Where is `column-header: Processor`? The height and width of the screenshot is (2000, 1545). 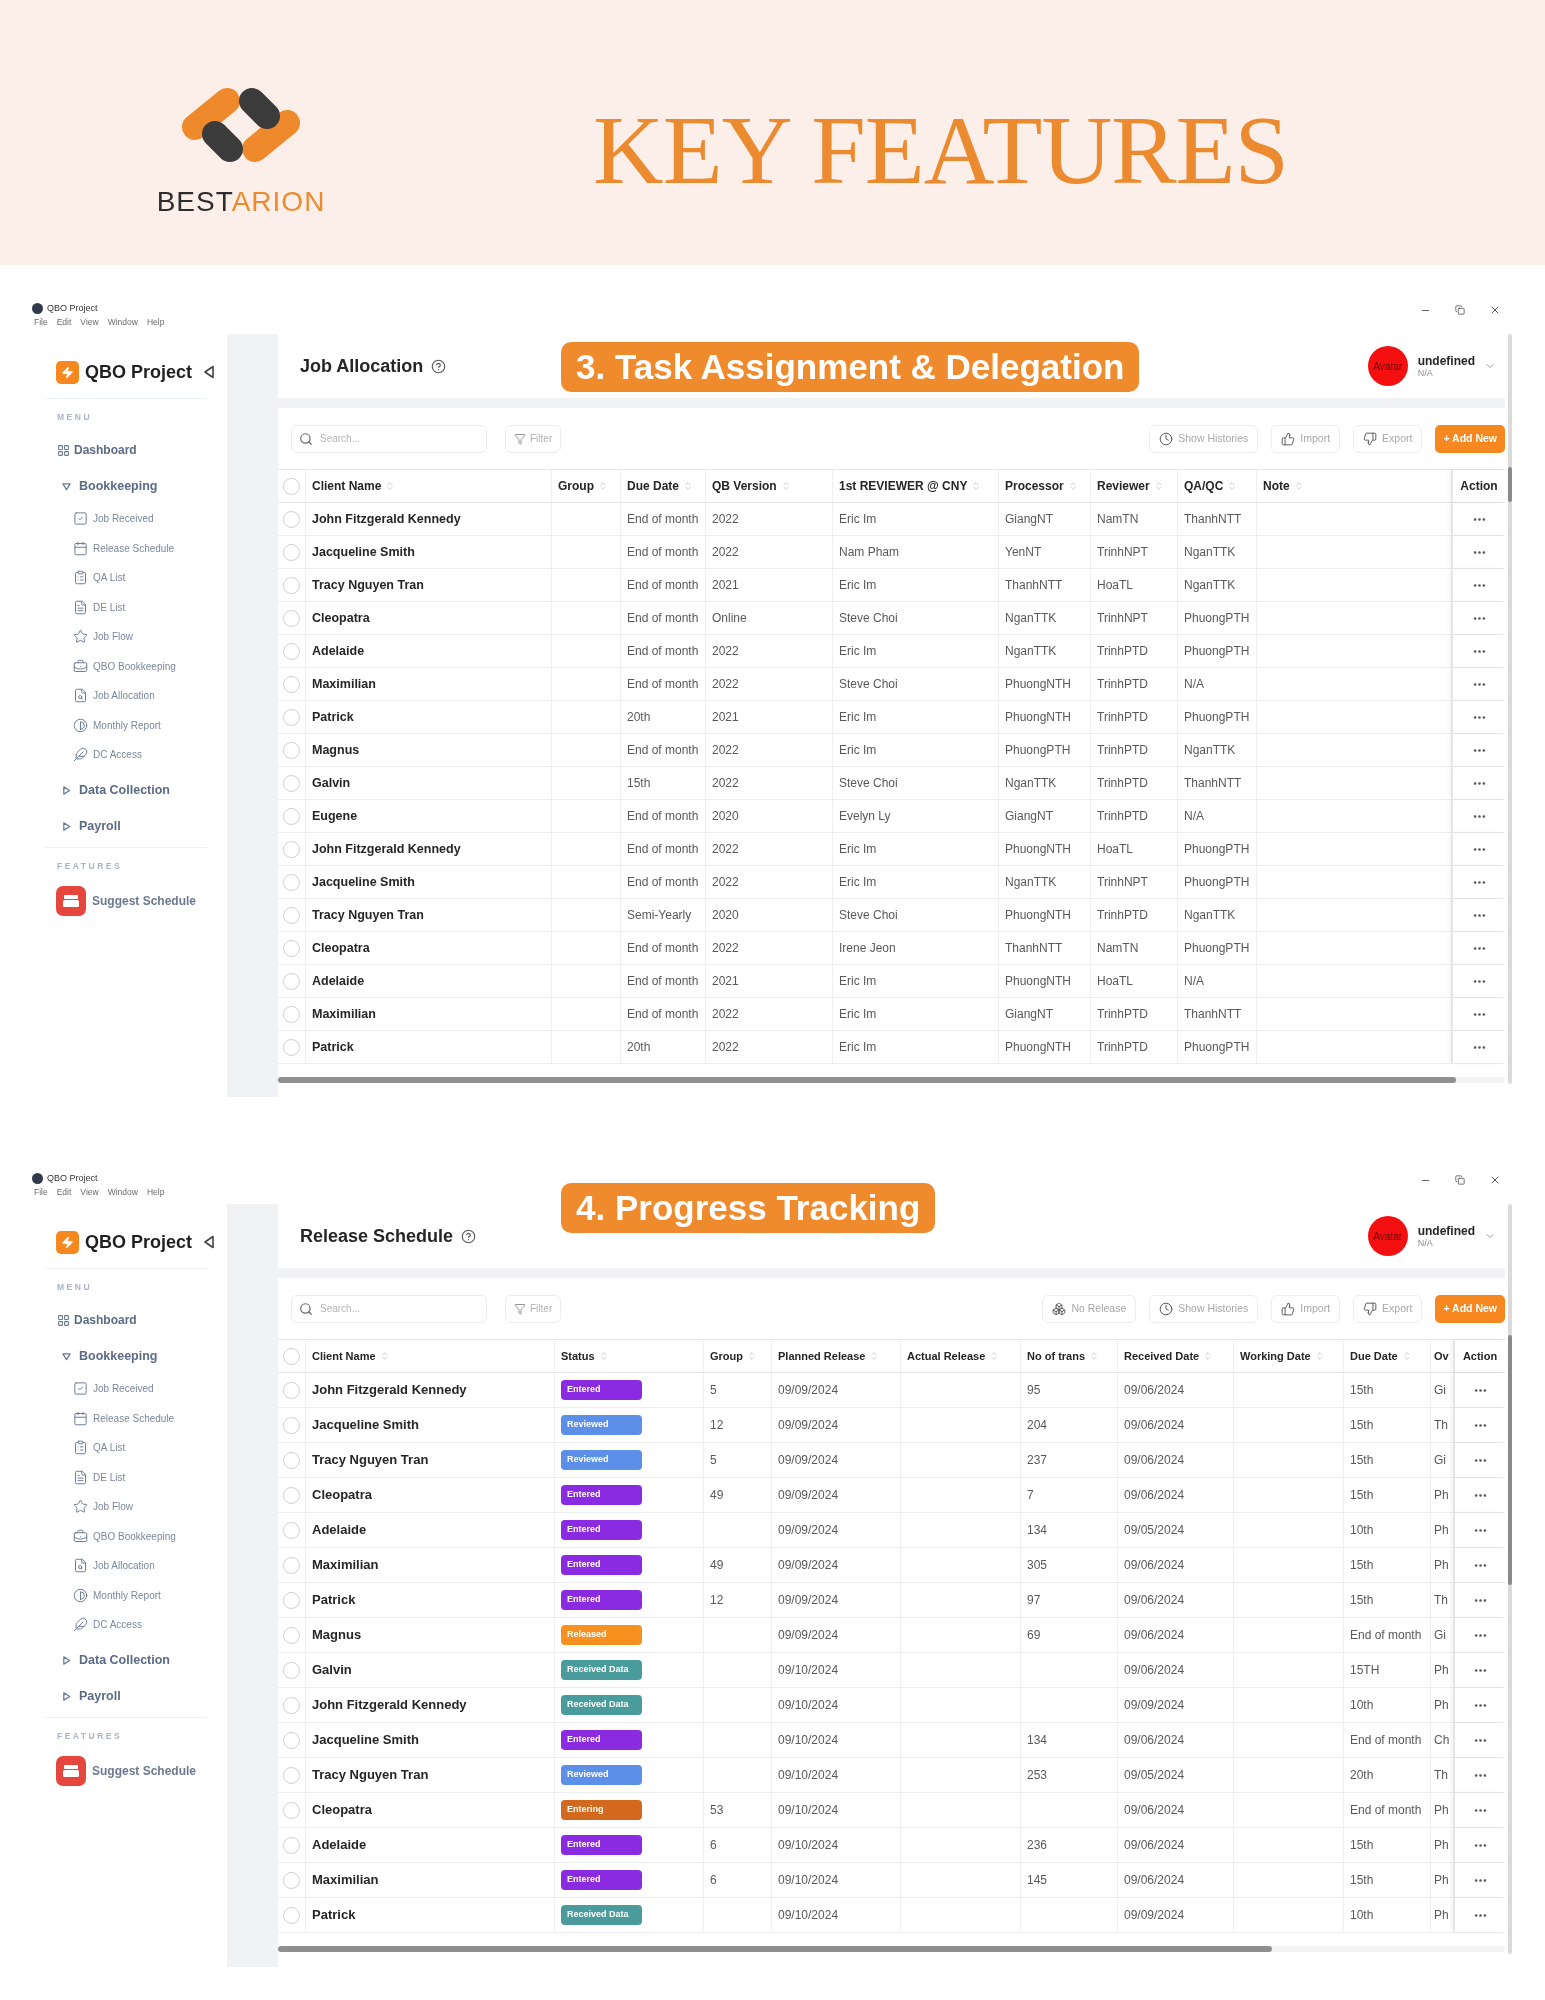 column-header: Processor is located at coordinates (1045, 486).